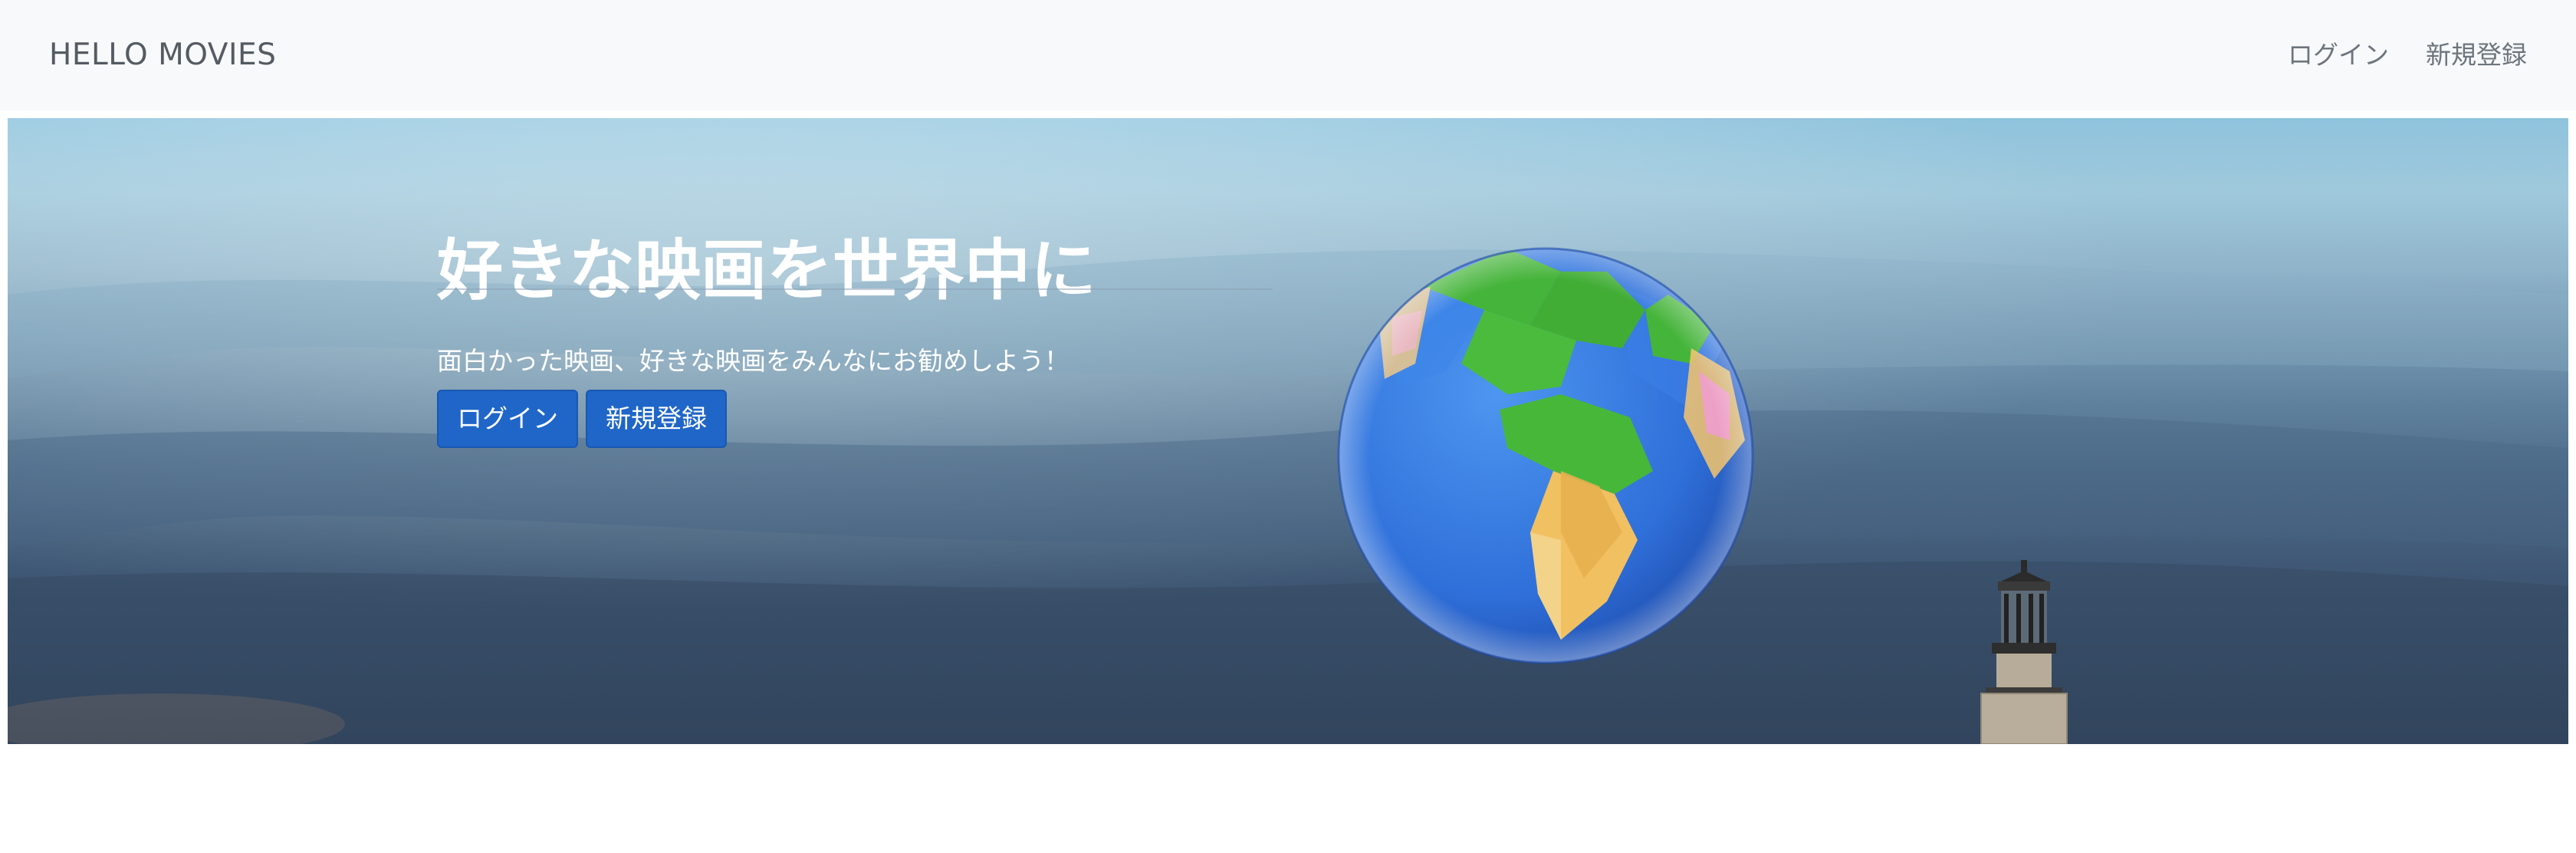  Describe the element at coordinates (582, 419) in the screenshot. I see `hero-buttons: ログイン 新規登録` at that location.